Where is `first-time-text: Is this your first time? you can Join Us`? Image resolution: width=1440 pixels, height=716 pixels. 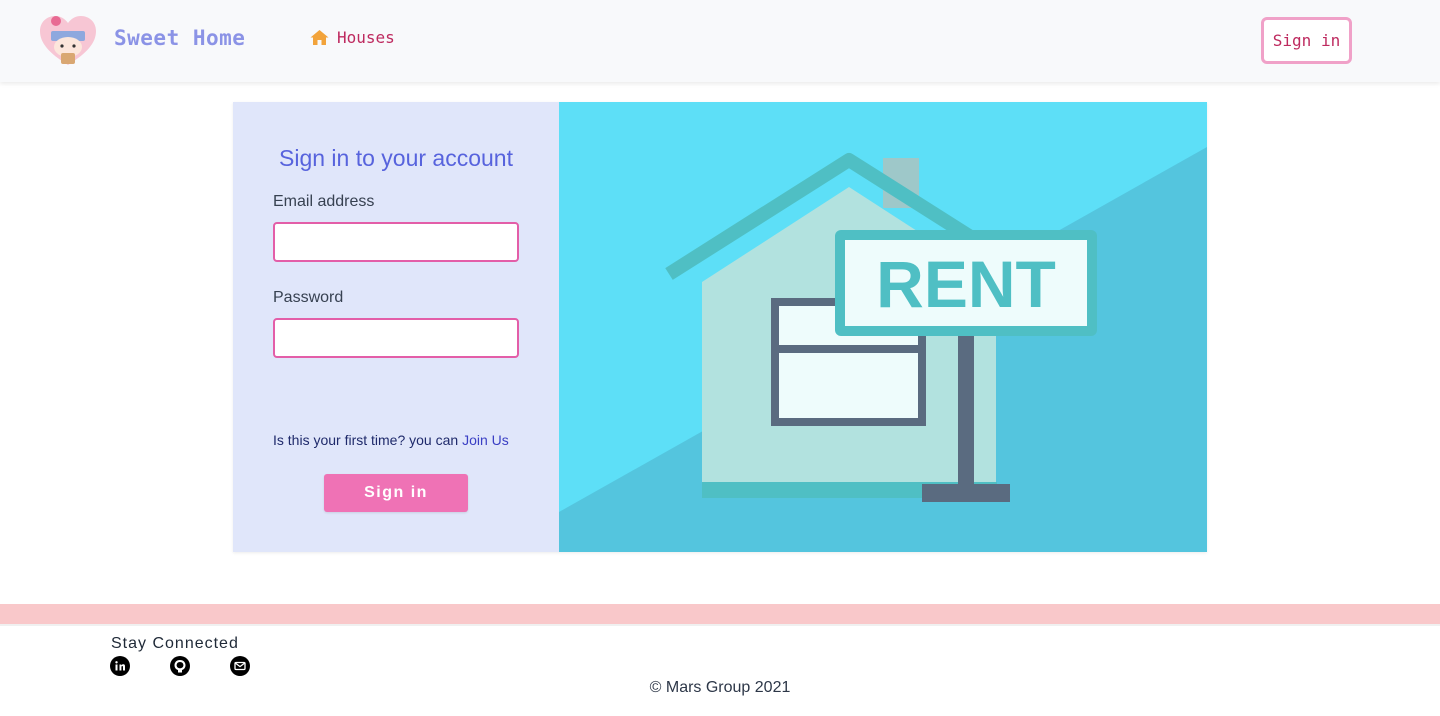
first-time-text: Is this your first time? you can Join Us is located at coordinates (391, 440).